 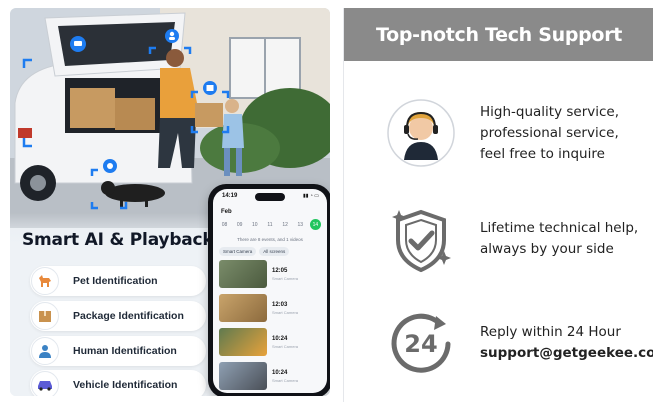 I want to click on svg-text: 24, so click(x=420, y=344).